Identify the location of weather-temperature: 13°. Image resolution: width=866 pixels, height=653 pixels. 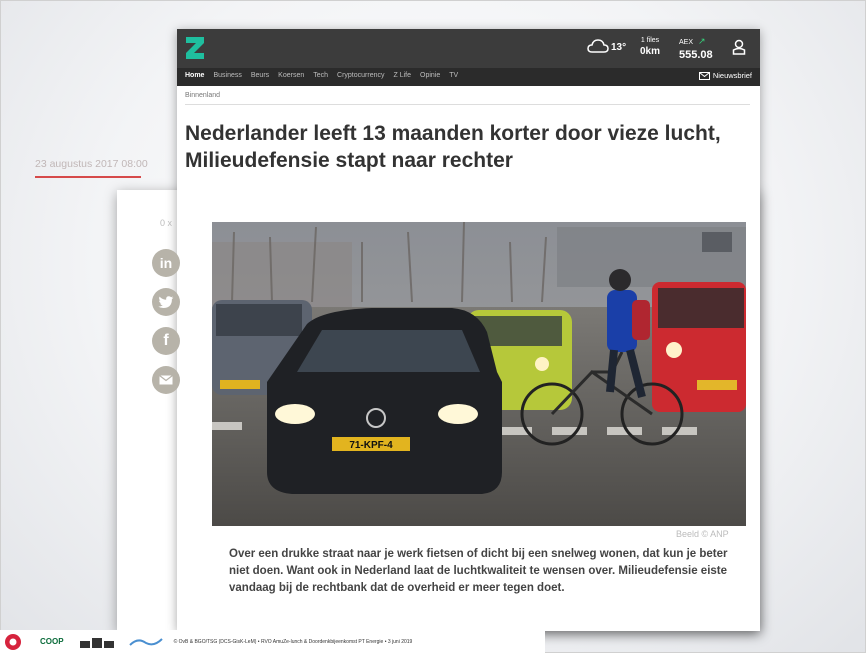
(619, 47).